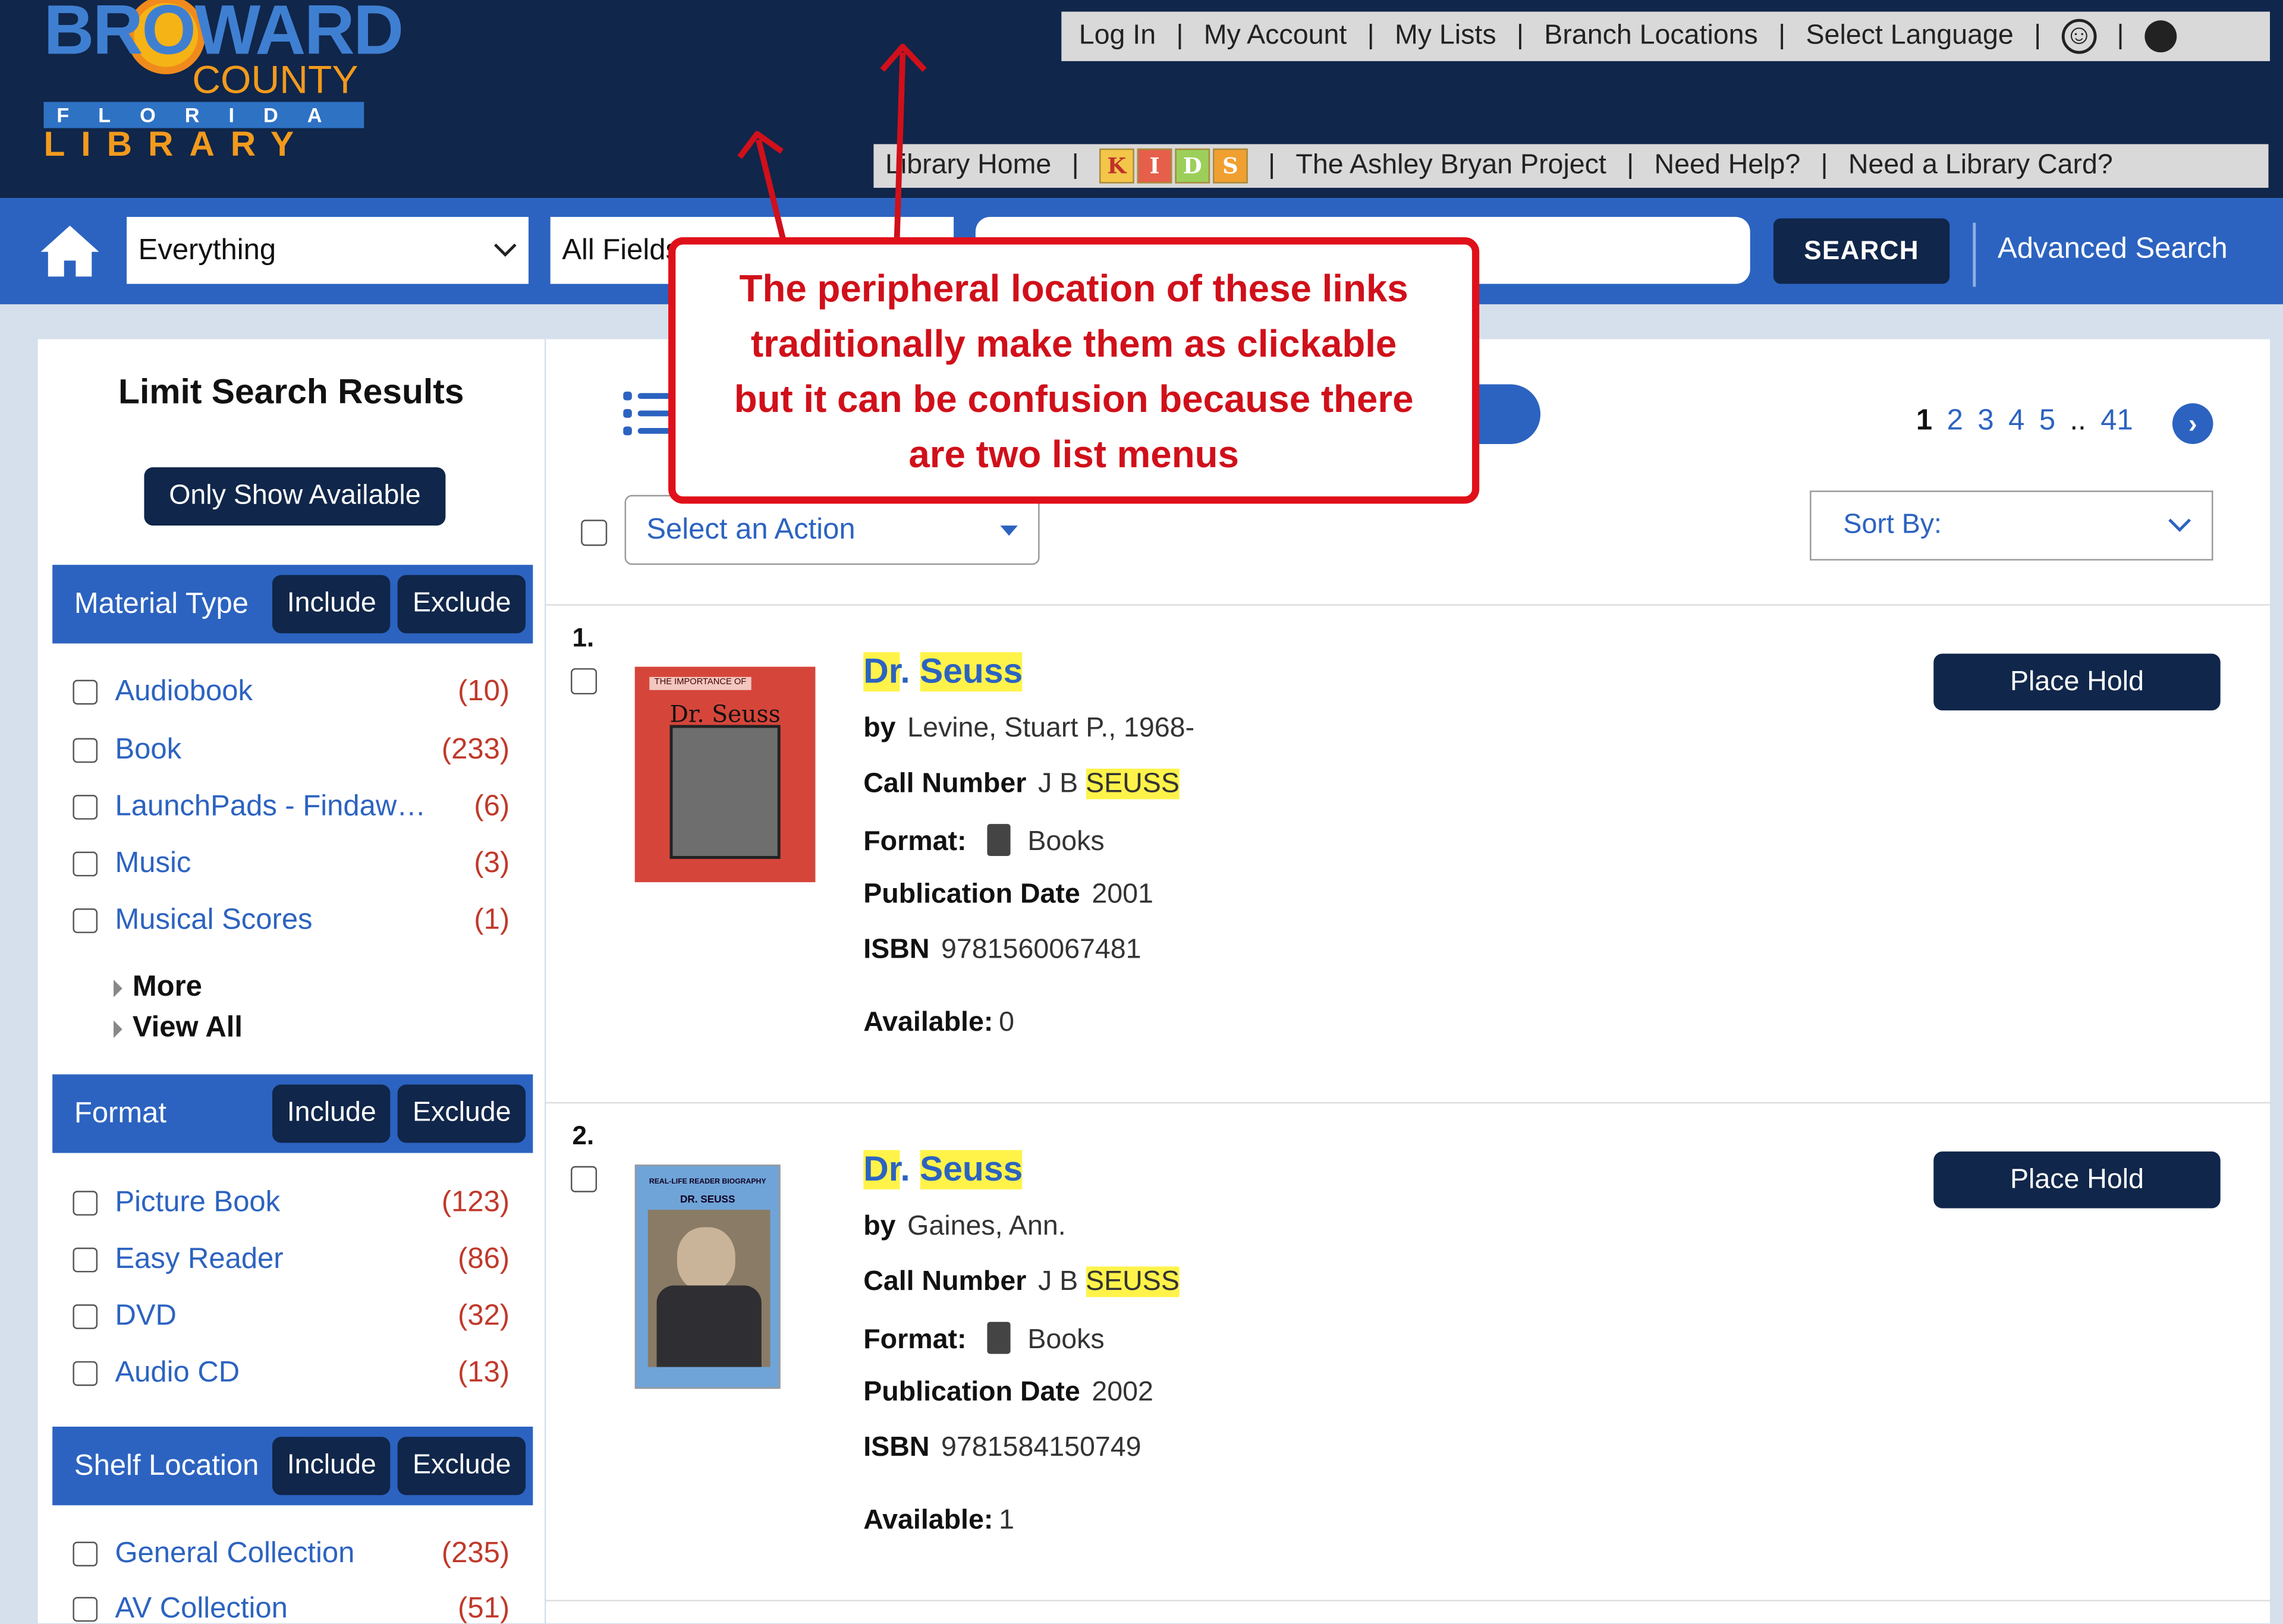 The width and height of the screenshot is (2283, 1624). I want to click on view-toggle-pill, so click(1505, 414).